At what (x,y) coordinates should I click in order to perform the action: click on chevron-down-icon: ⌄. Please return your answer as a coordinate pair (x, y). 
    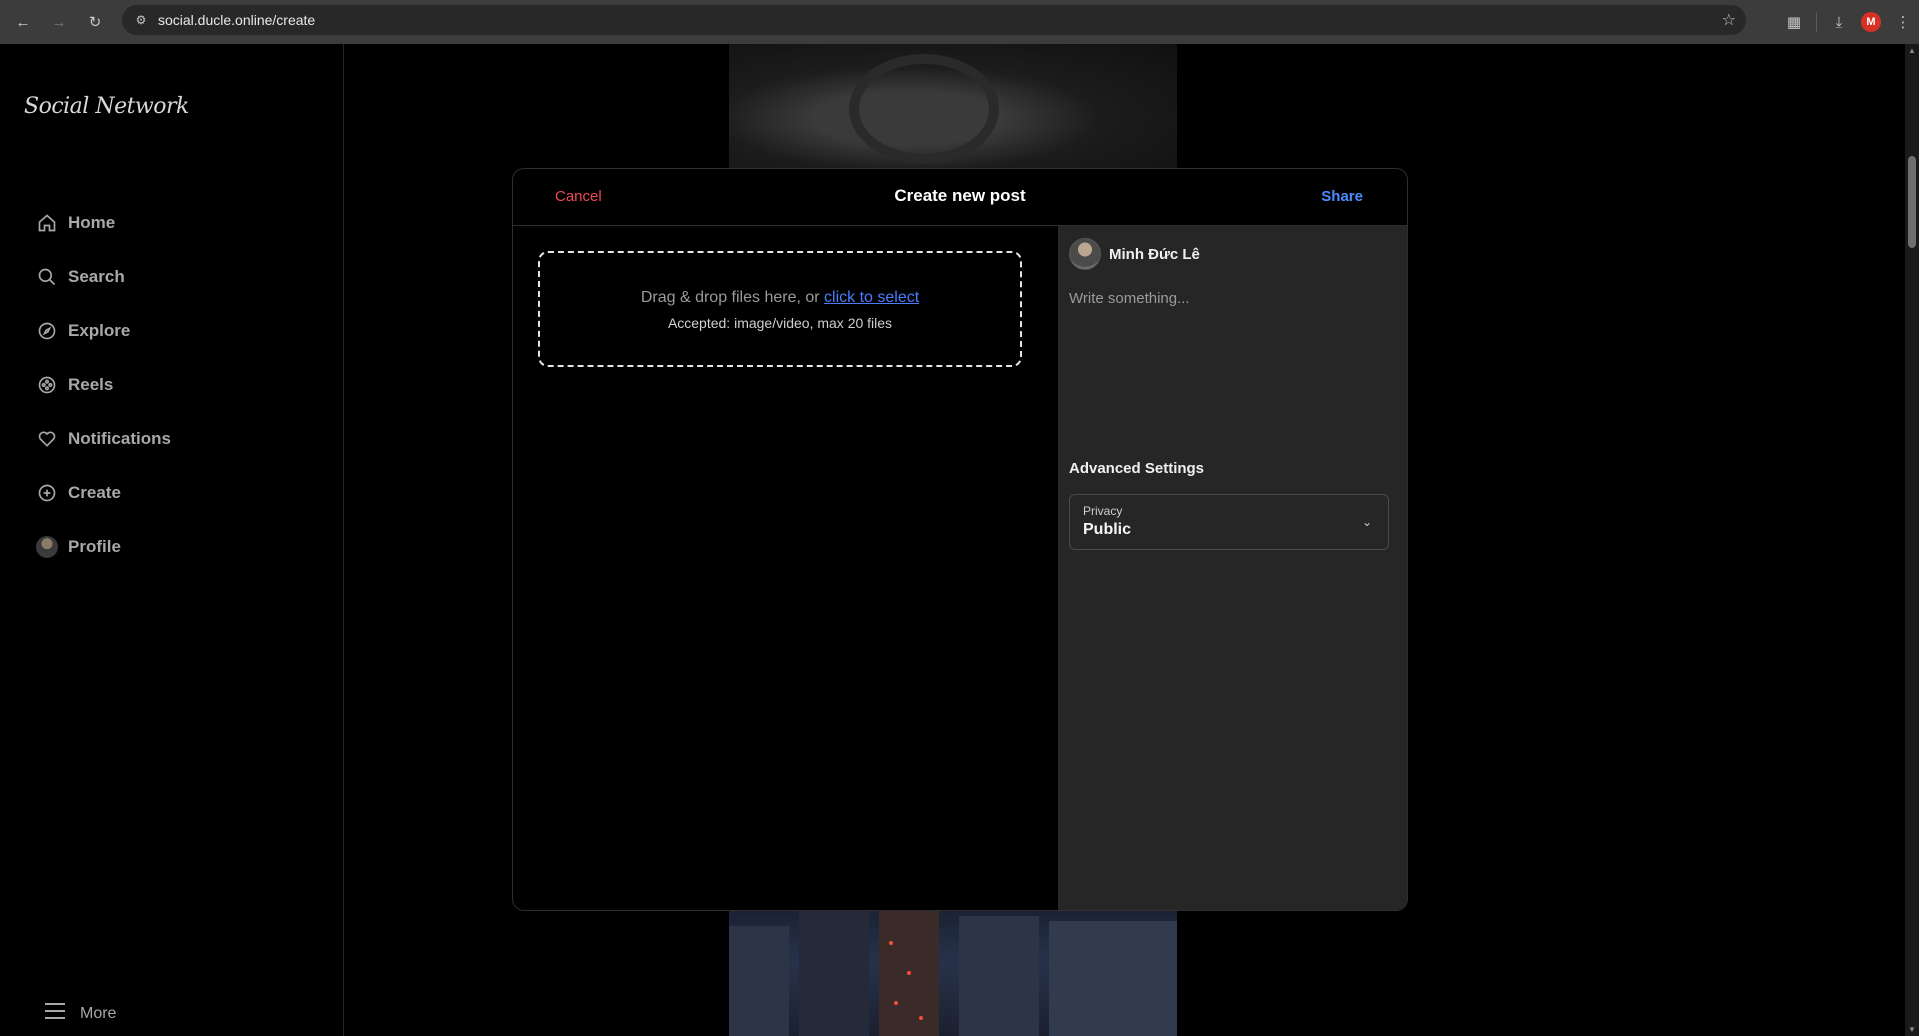
    Looking at the image, I should click on (1366, 522).